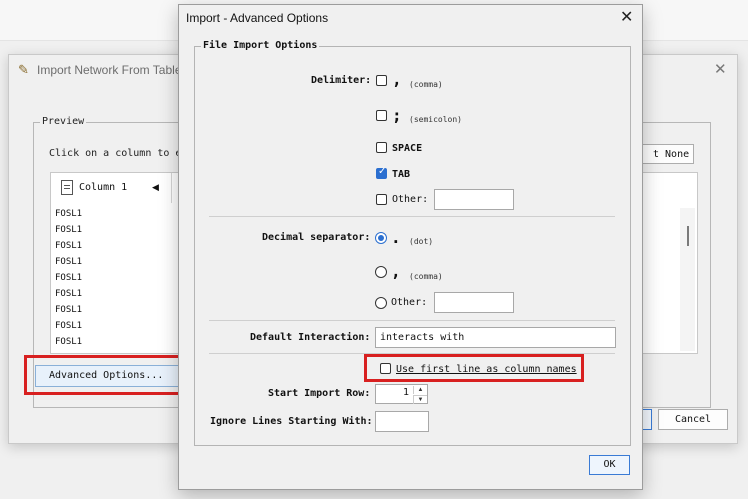 The height and width of the screenshot is (499, 748). I want to click on highlight-first-line, so click(474, 368).